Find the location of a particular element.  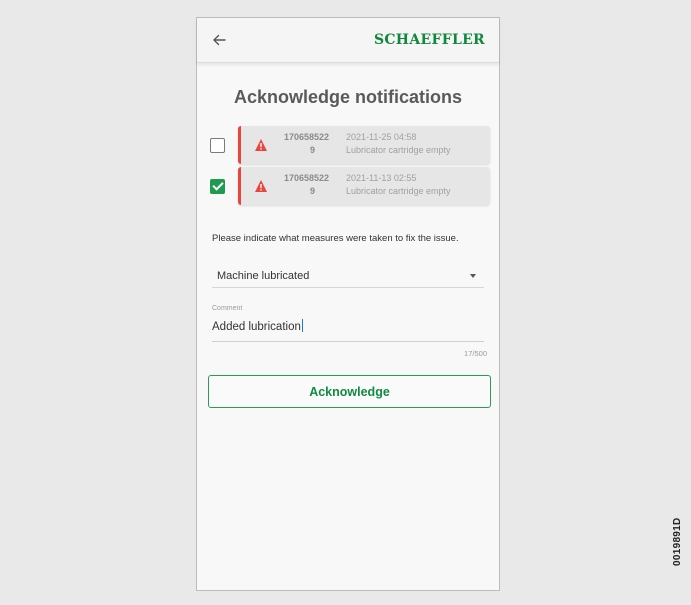

app-bar: SCHAEFFLER is located at coordinates (348, 40).